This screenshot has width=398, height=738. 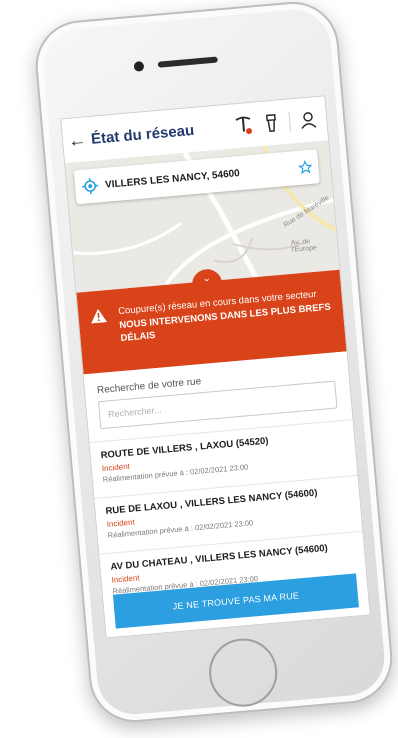 I want to click on locate-icon, so click(x=90, y=186).